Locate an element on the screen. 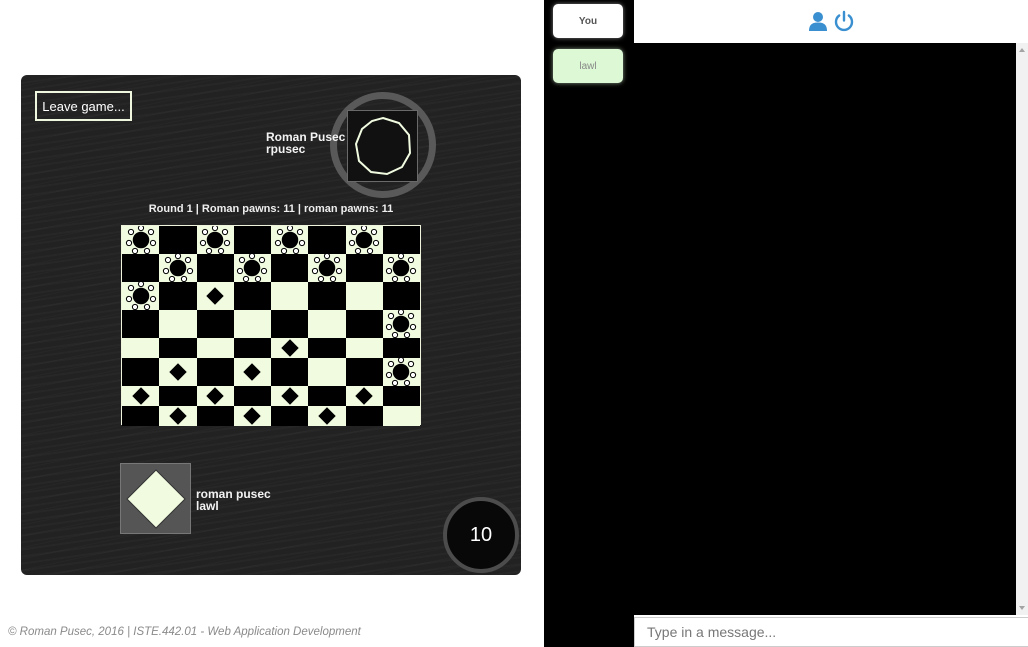  chat-scrollbar is located at coordinates (1022, 329).